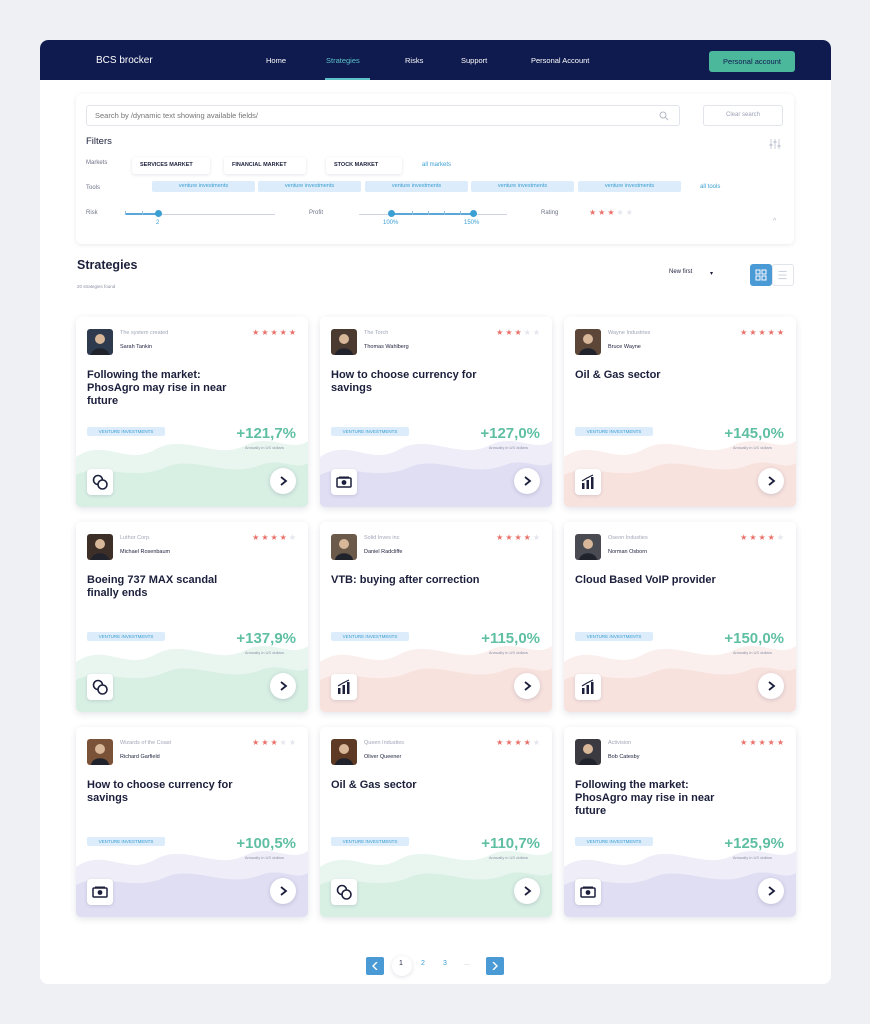  Describe the element at coordinates (711, 273) in the screenshot. I see `sort-caret-icon: ▾` at that location.